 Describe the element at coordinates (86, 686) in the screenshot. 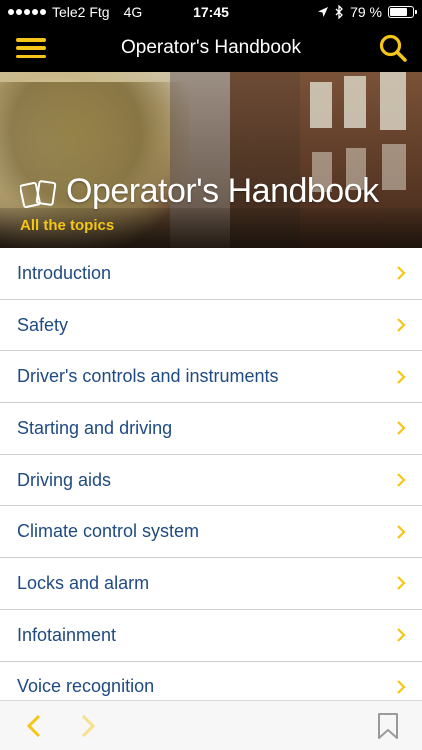

I see `topic-label: Voice recognition` at that location.